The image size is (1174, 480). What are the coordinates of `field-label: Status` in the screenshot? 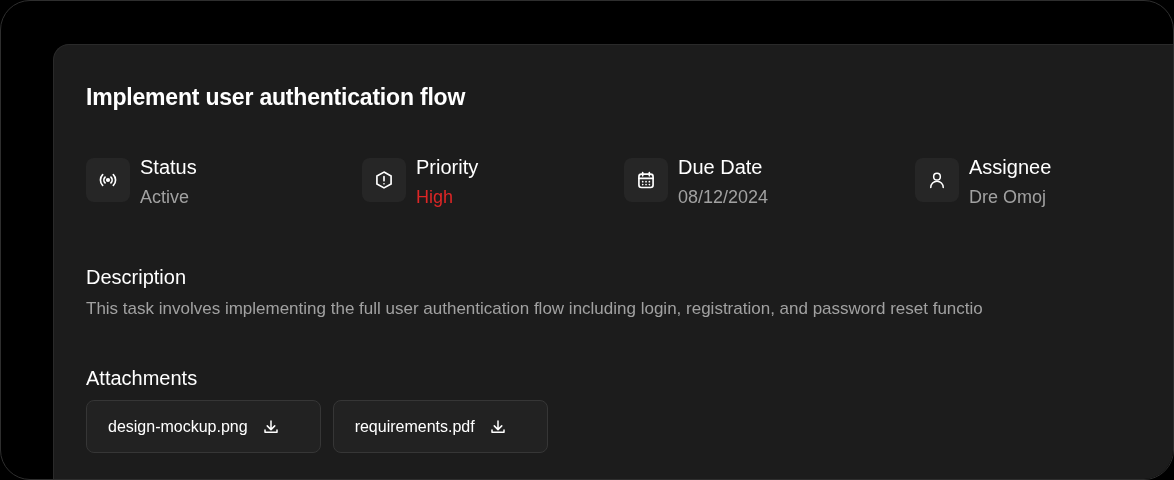 It's located at (168, 167).